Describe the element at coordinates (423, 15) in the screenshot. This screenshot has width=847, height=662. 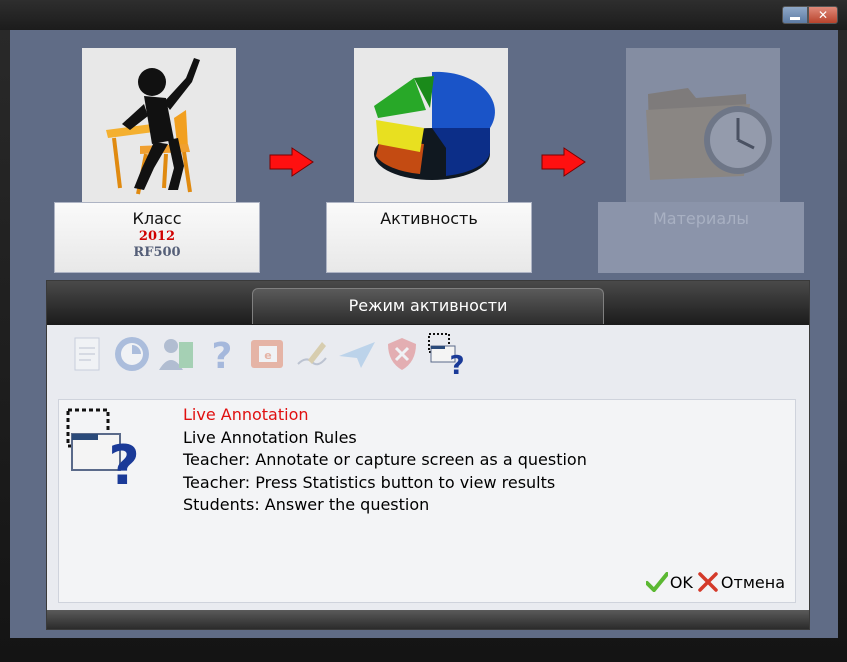
I see `title-bar: ✕` at that location.